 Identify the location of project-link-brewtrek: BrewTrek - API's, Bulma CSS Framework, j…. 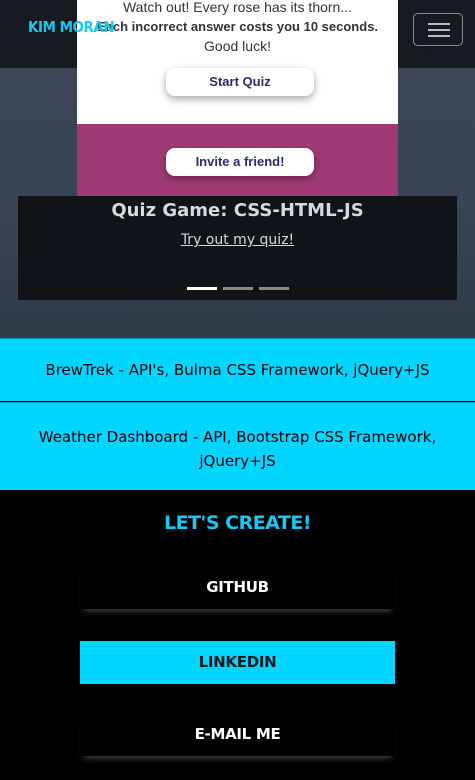
(237, 369).